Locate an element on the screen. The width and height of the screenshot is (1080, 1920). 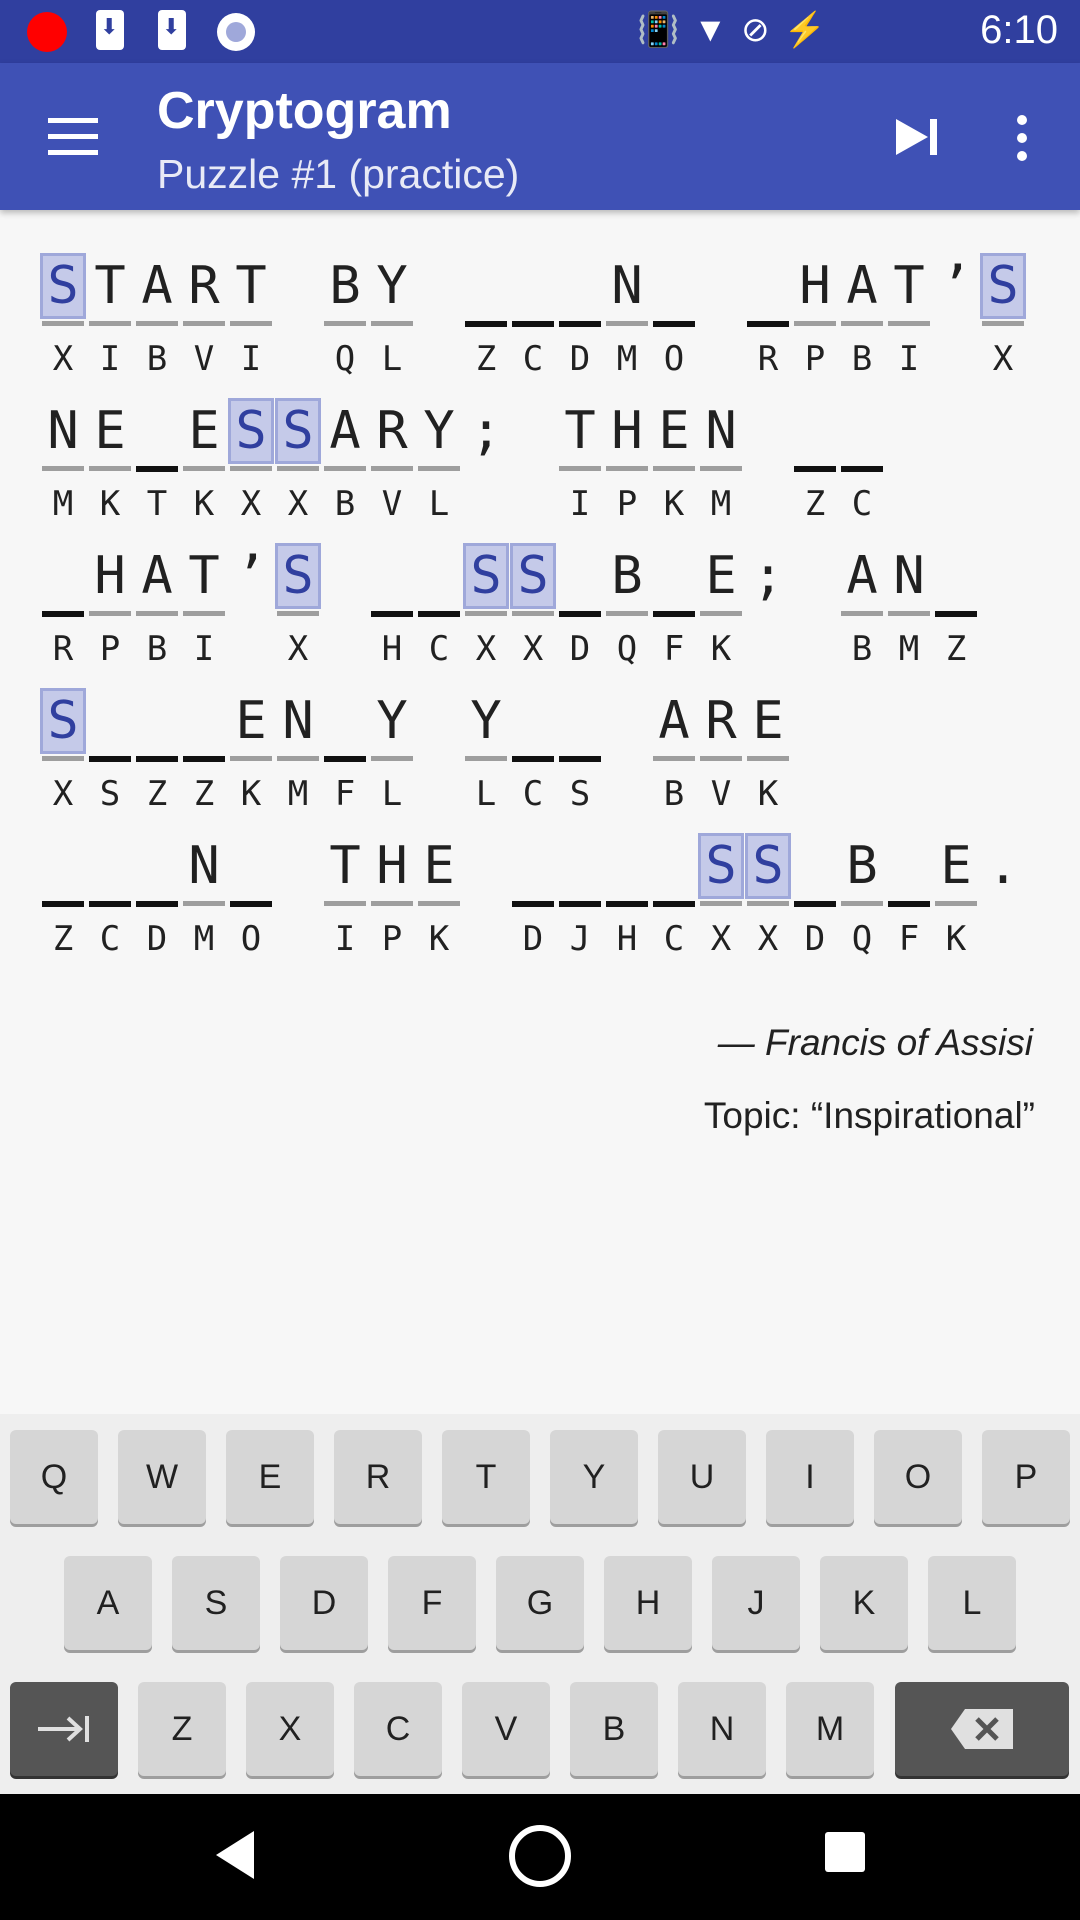
key-a: A is located at coordinates (108, 1603).